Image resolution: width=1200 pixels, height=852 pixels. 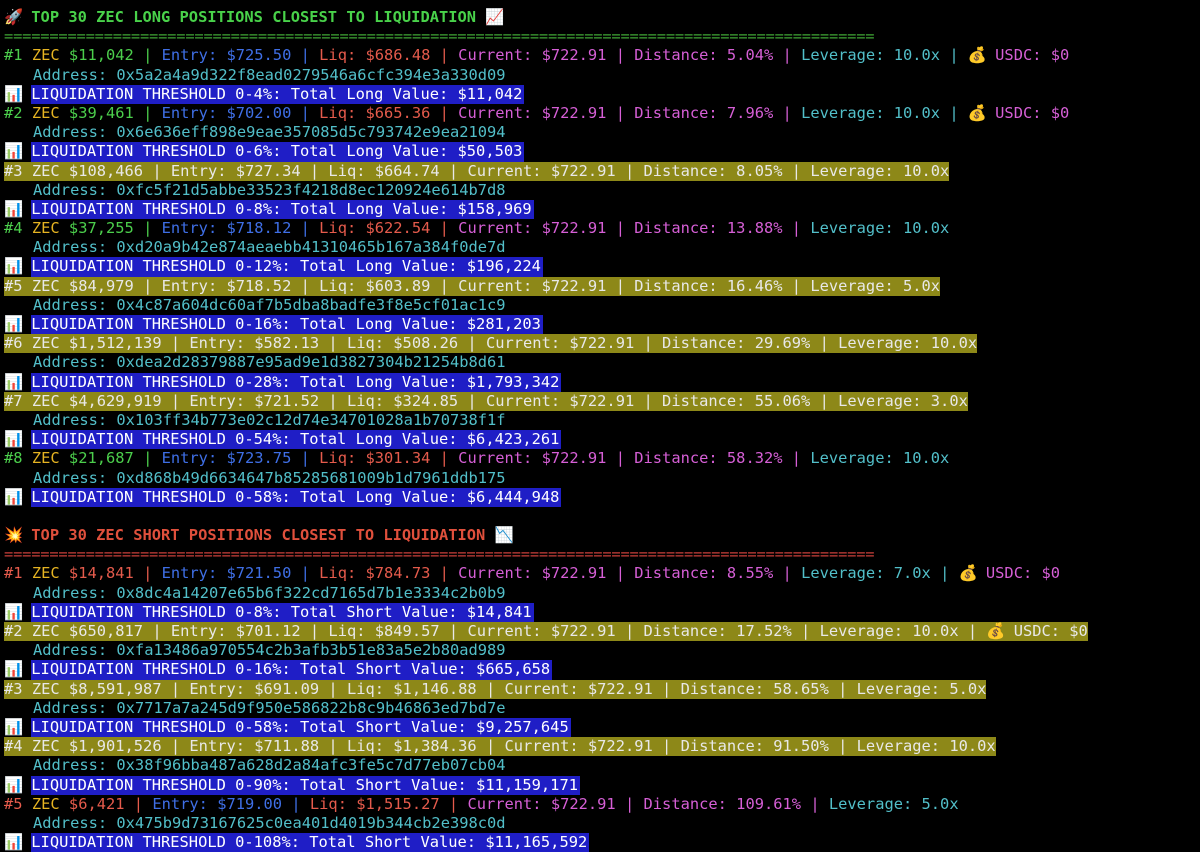 What do you see at coordinates (495, 17) in the screenshot?
I see `chart-up-icon: 📈` at bounding box center [495, 17].